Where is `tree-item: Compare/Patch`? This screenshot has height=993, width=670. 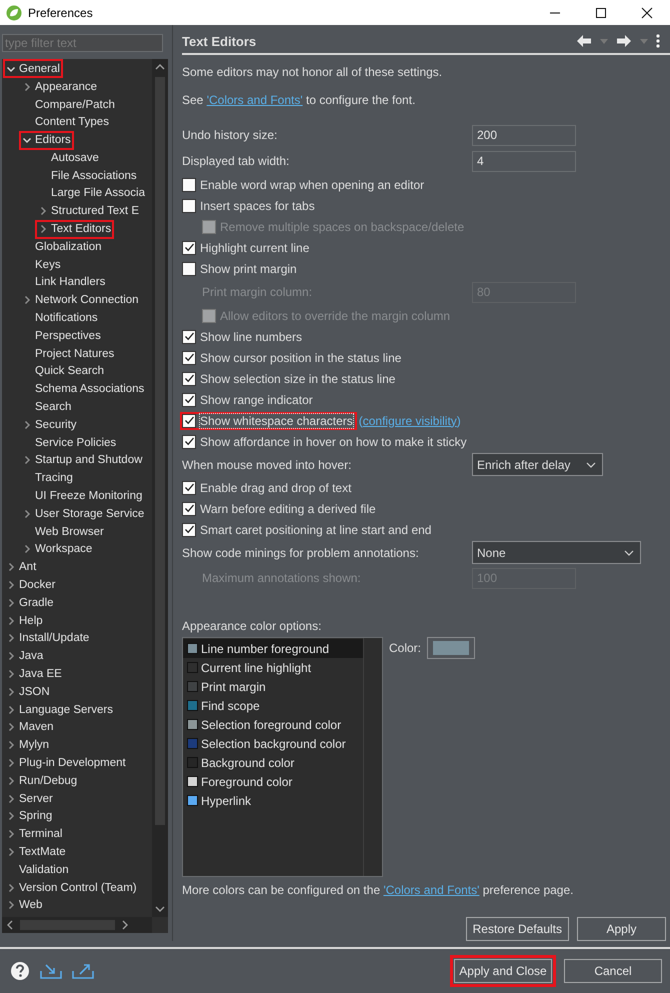
tree-item: Compare/Patch is located at coordinates (68, 104).